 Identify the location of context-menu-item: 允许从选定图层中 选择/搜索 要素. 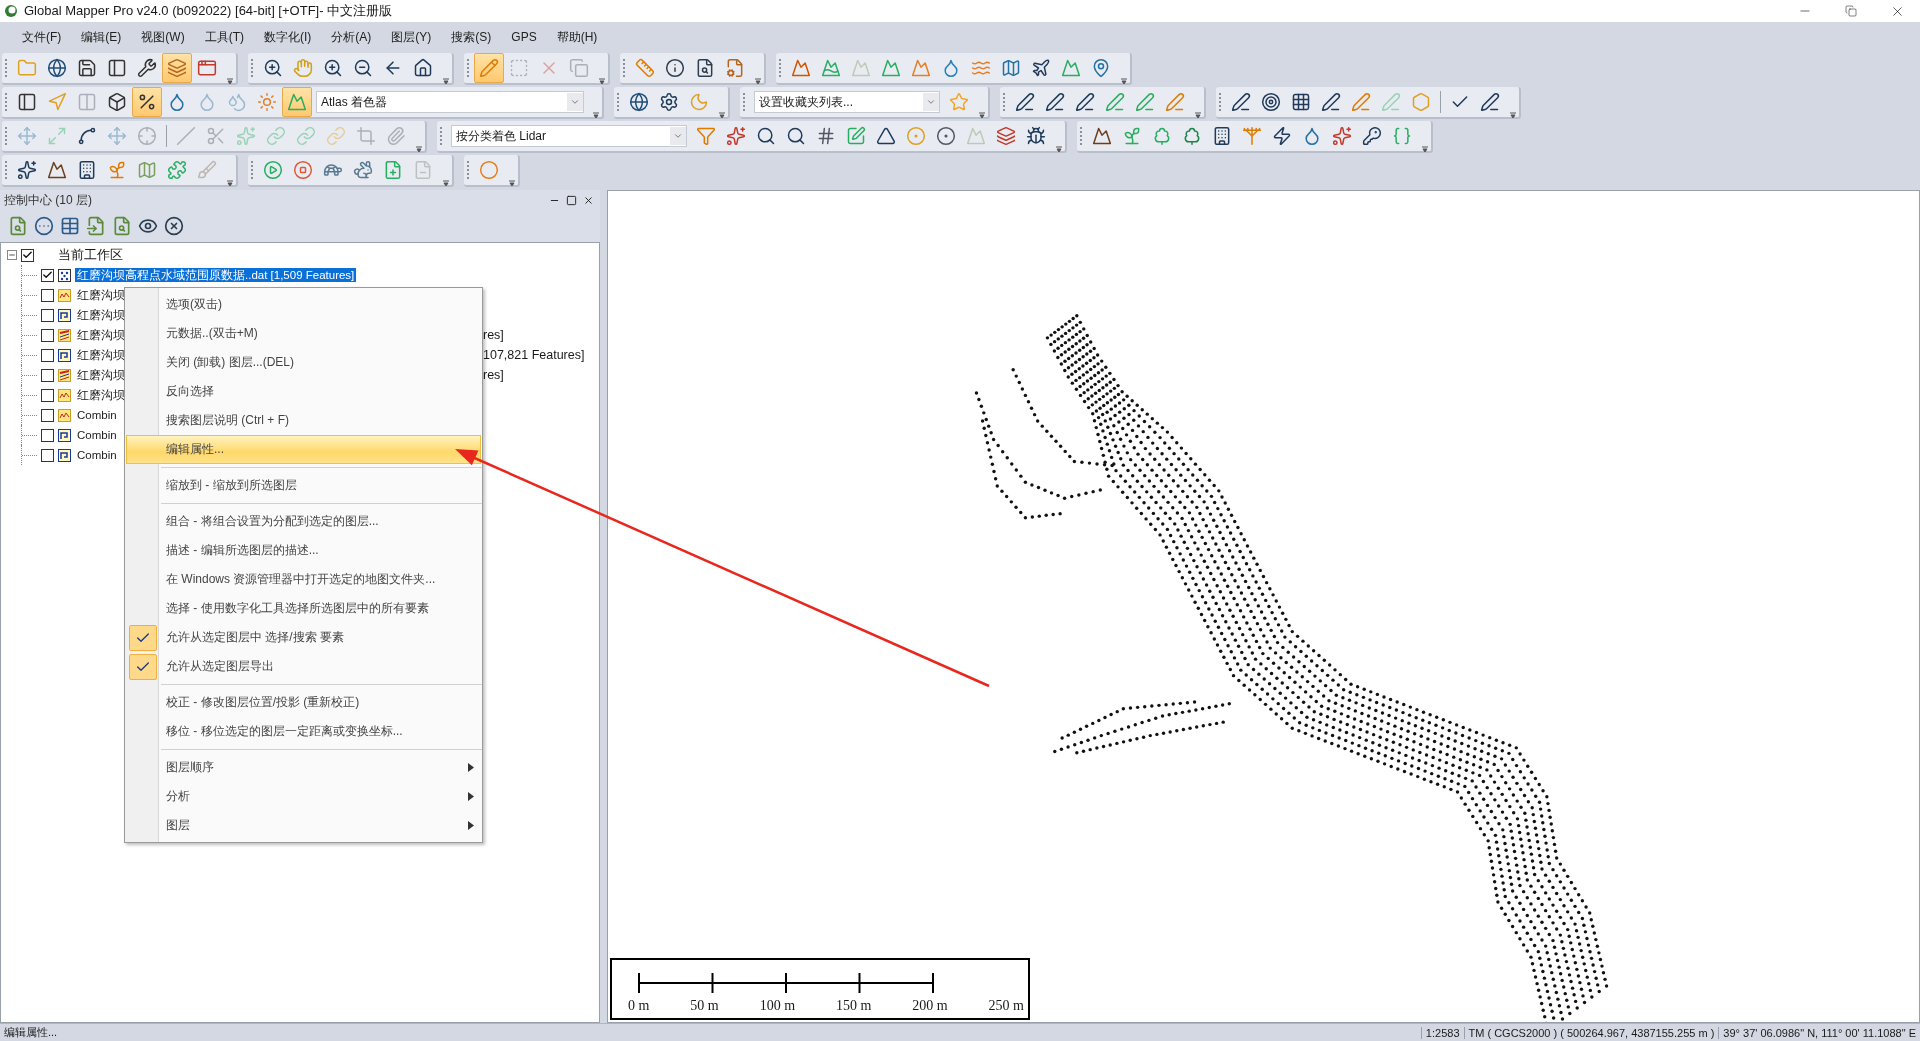
(303, 637).